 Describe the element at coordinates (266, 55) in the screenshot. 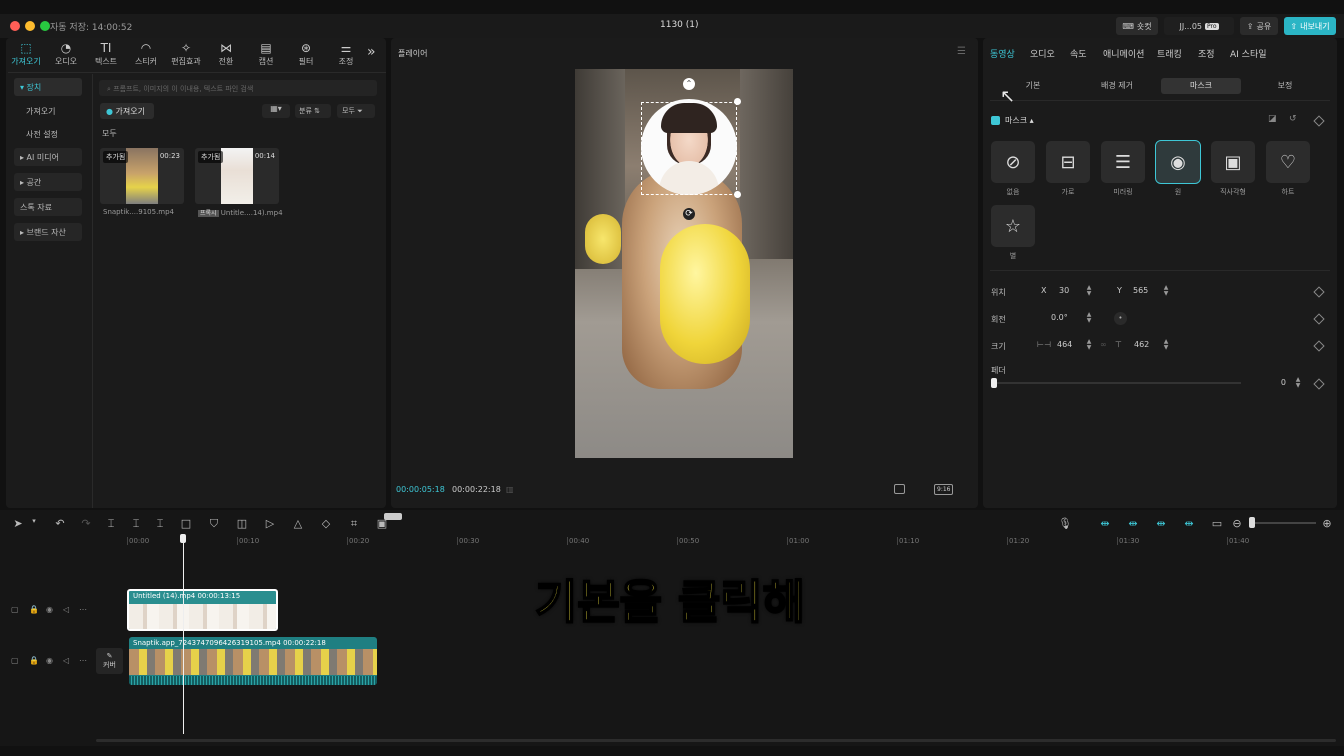

I see `tool-captions: ▤ 캡션` at that location.